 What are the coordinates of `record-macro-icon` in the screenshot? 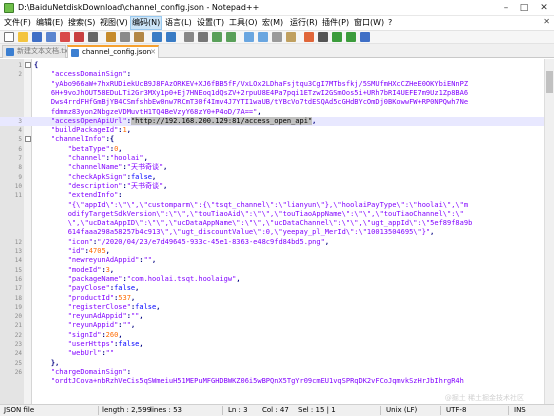 It's located at (309, 37).